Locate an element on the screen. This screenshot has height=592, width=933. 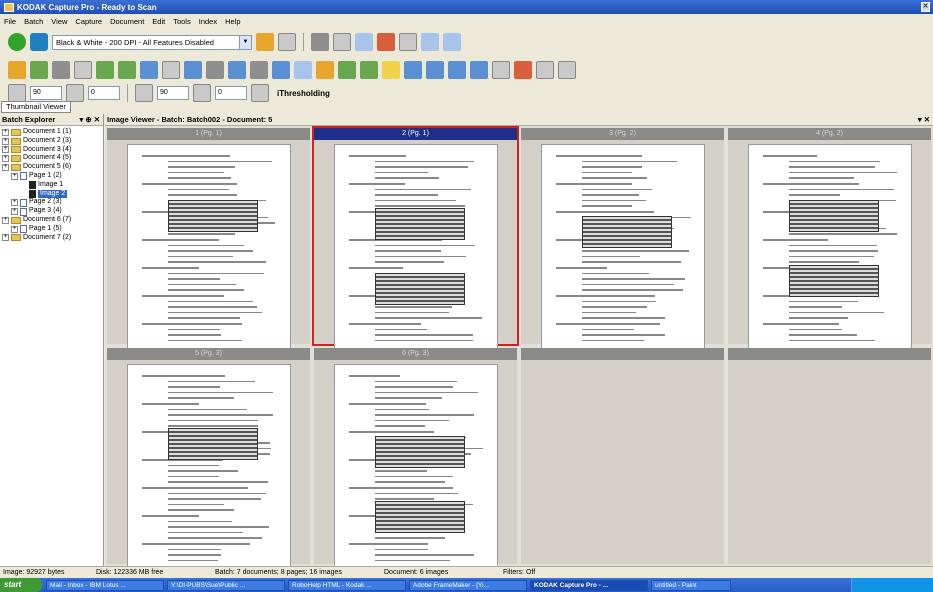
menu-index: Index is located at coordinates (208, 21).